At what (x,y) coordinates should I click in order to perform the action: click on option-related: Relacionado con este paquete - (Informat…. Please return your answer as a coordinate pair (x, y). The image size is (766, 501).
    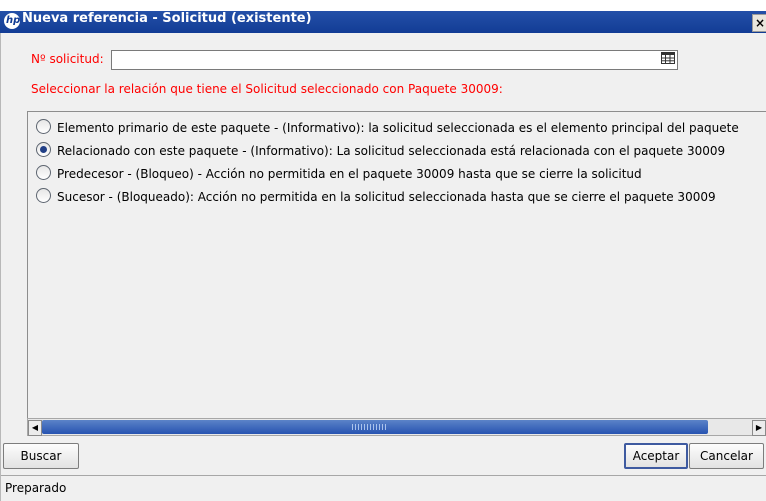
    Looking at the image, I should click on (380, 151).